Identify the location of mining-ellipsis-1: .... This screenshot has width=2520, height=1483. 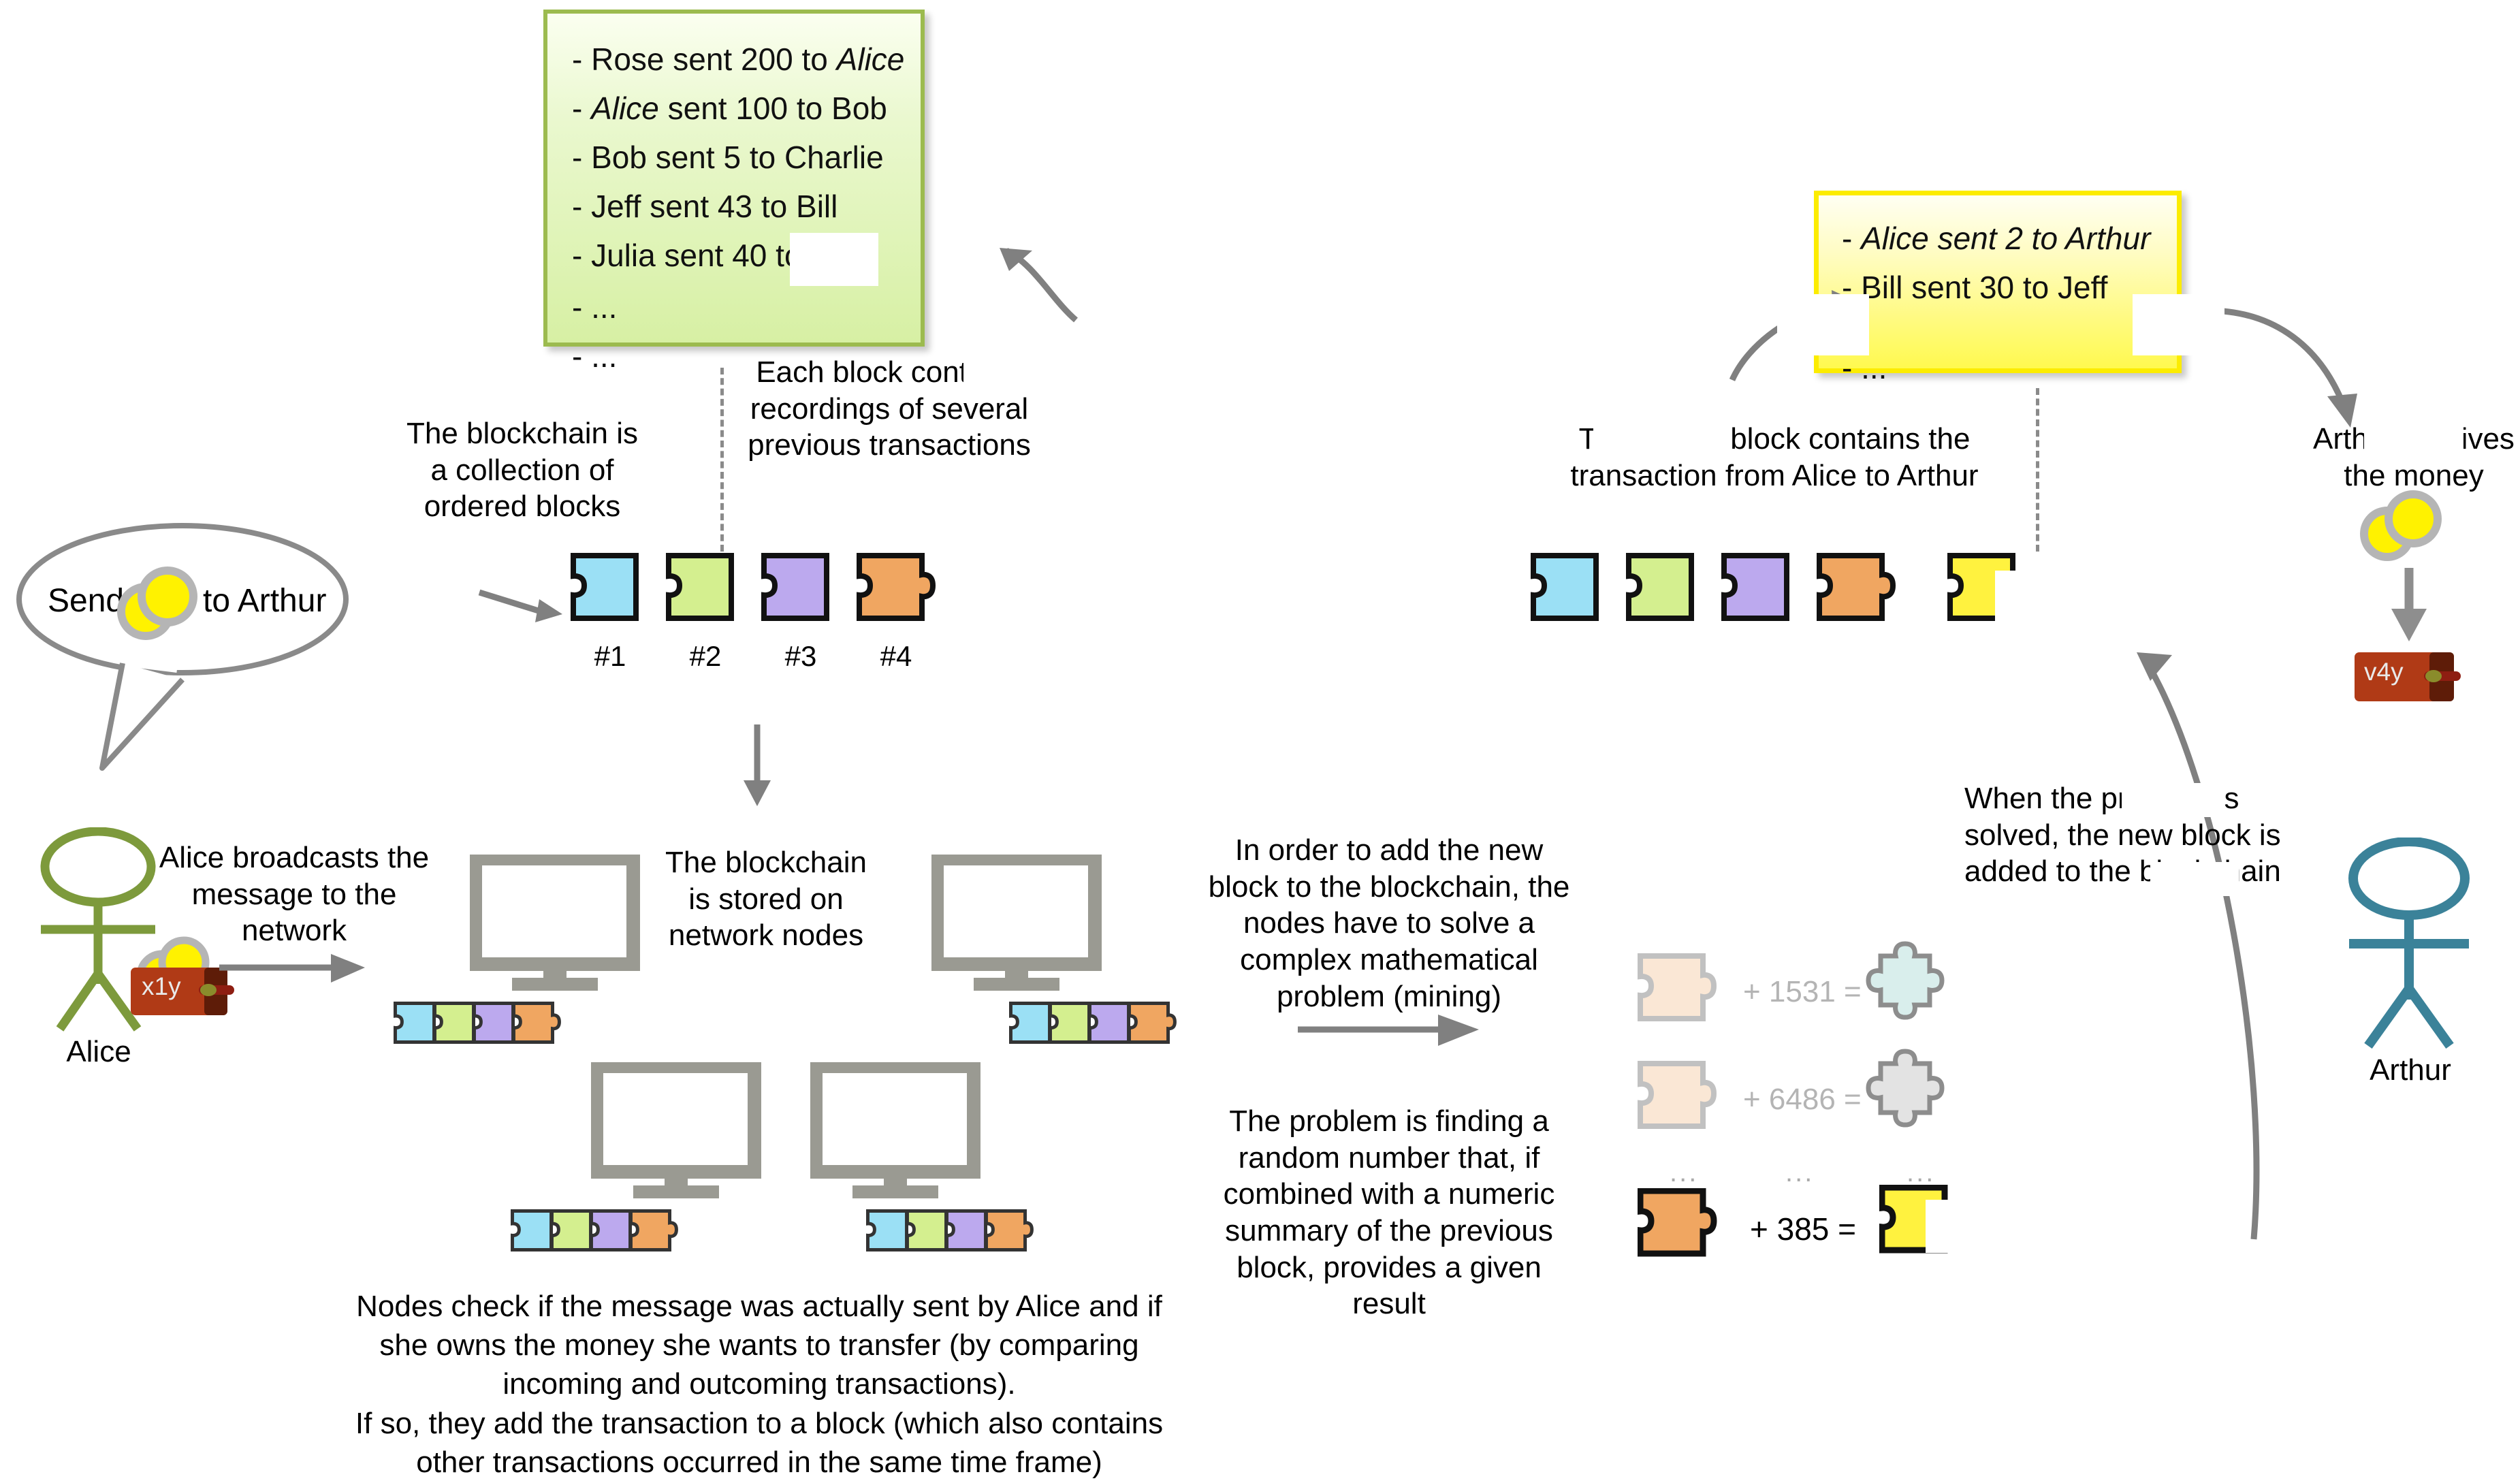
(1684, 1172).